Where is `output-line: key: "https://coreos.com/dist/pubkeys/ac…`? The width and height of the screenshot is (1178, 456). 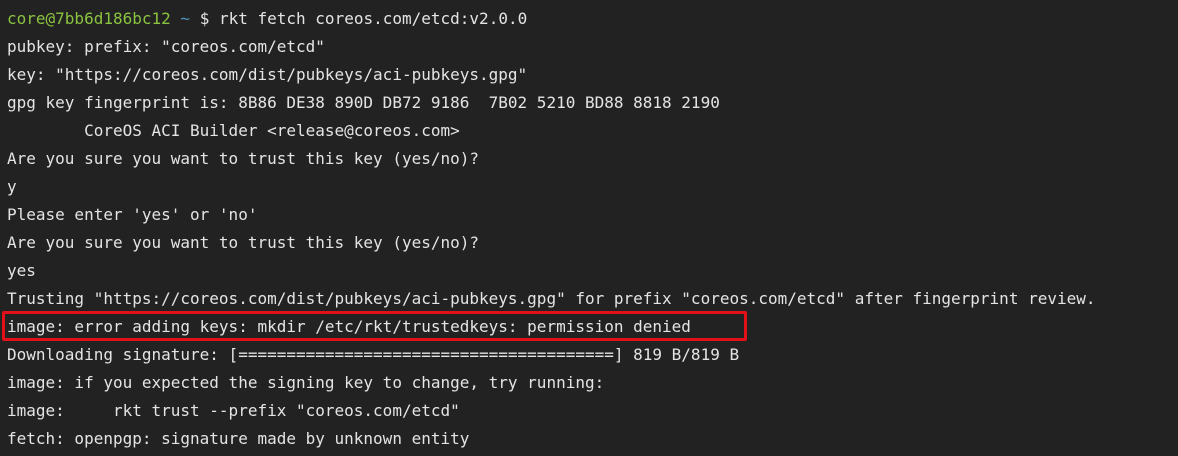
output-line: key: "https://coreos.com/dist/pubkeys/ac… is located at coordinates (267, 74).